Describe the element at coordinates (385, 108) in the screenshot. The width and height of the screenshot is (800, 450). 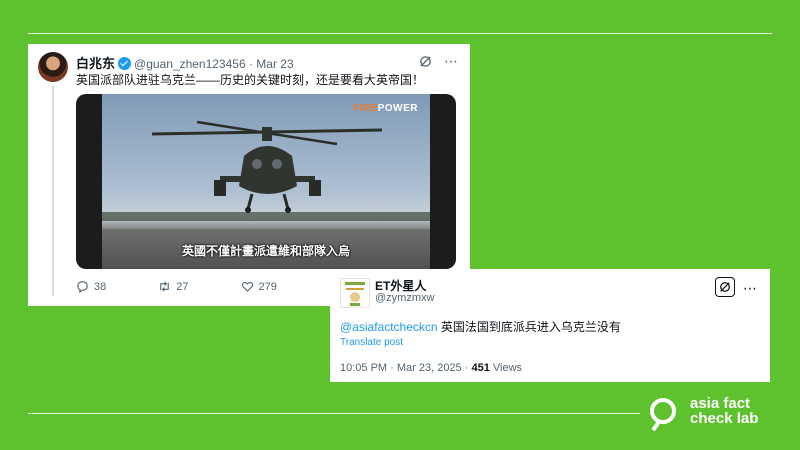
I see `video-brand-label: FIREPOWER` at that location.